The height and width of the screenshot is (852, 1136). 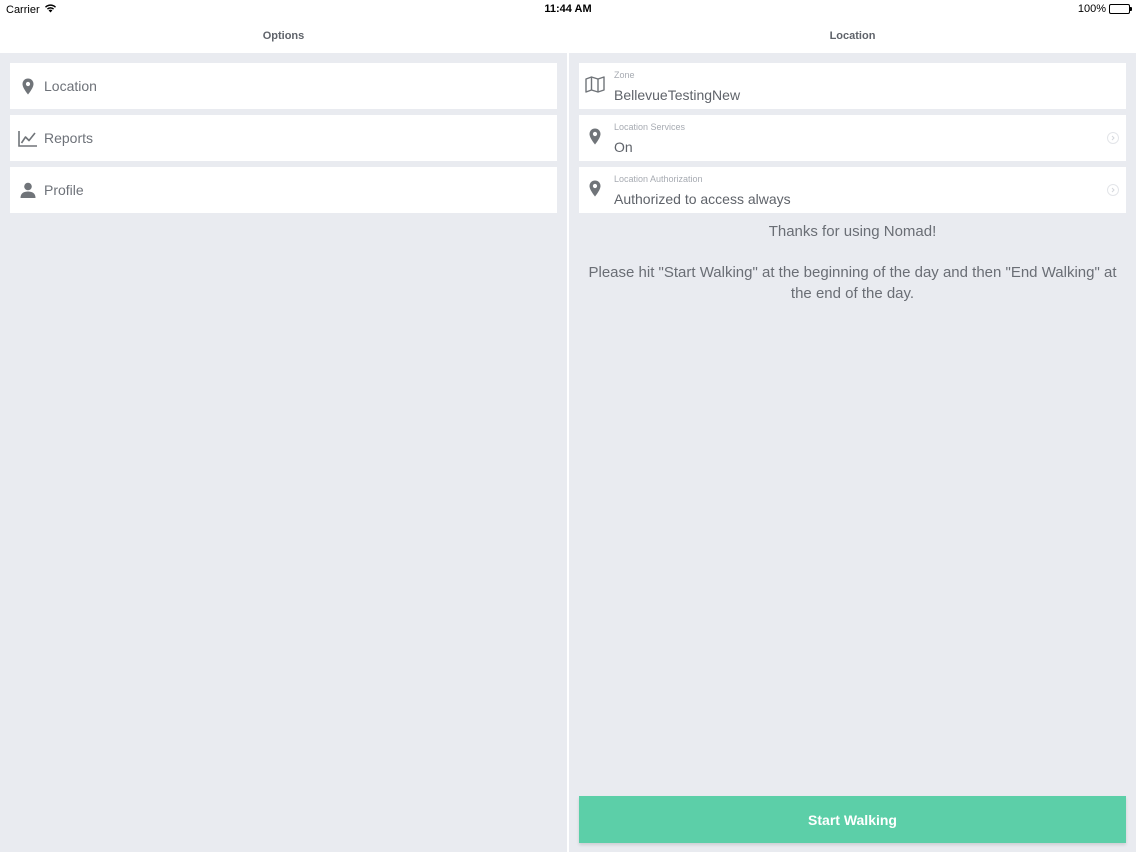 I want to click on battery-percent: 100%, so click(x=1091, y=9).